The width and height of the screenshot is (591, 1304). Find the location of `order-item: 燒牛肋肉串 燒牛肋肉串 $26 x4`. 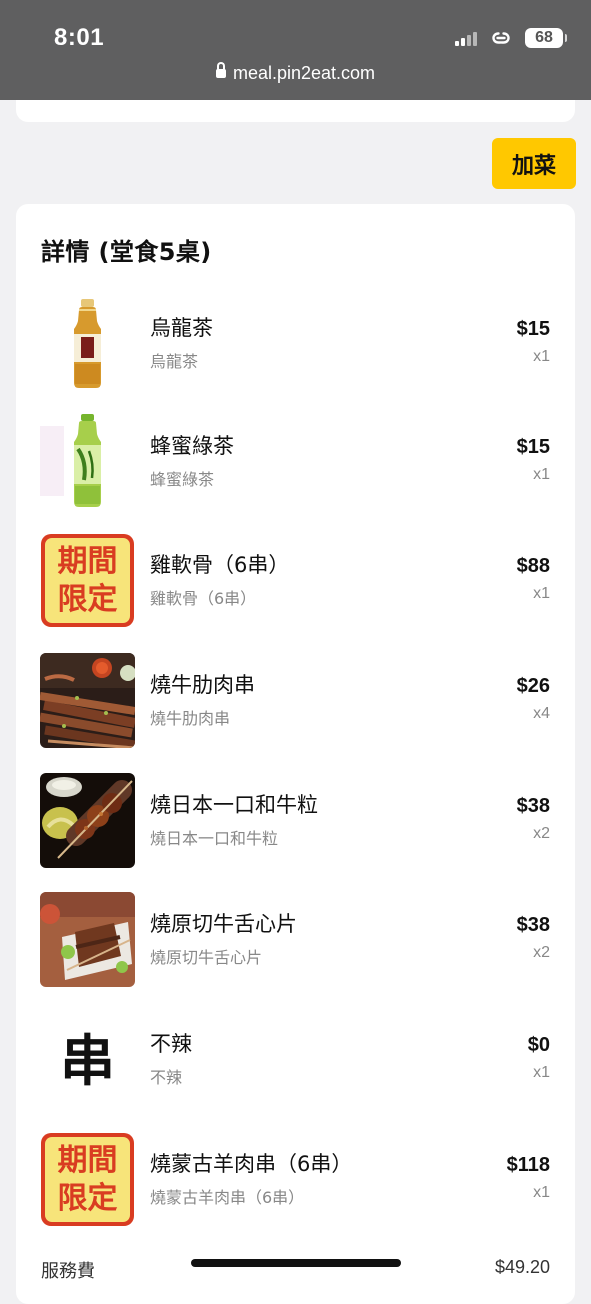

order-item: 燒牛肋肉串 燒牛肋肉串 $26 x4 is located at coordinates (295, 701).